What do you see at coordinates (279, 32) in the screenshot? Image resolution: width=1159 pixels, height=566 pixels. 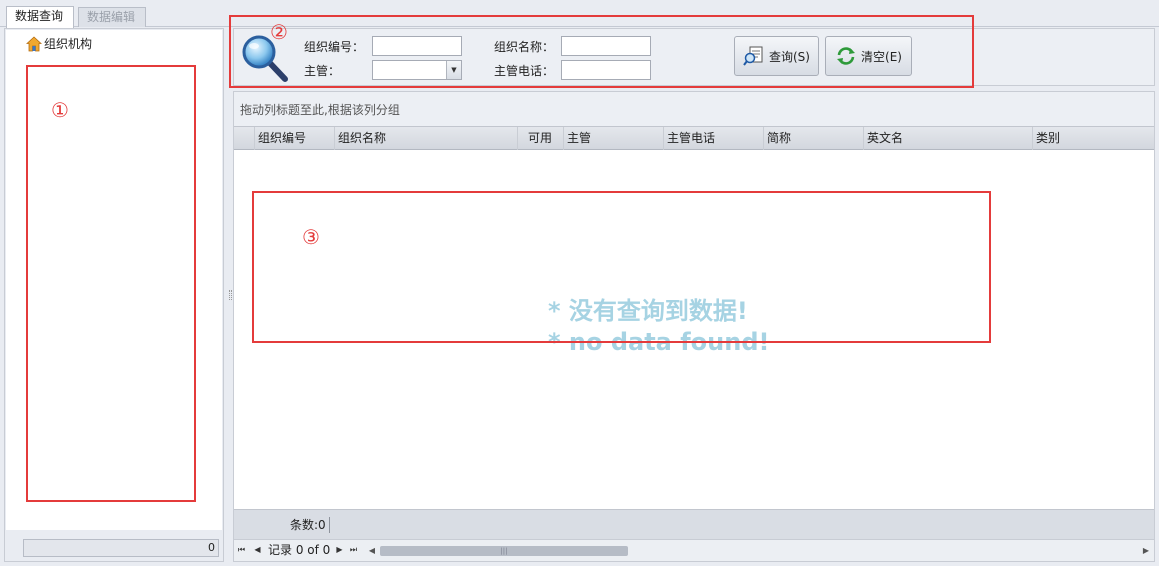 I see `annotation-number-2: ②` at bounding box center [279, 32].